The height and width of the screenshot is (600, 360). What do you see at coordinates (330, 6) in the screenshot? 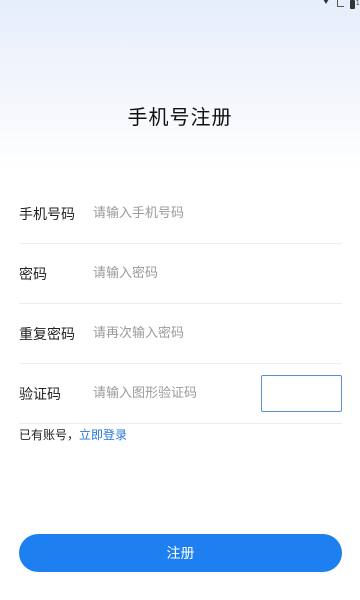
I see `status-bar: 1` at bounding box center [330, 6].